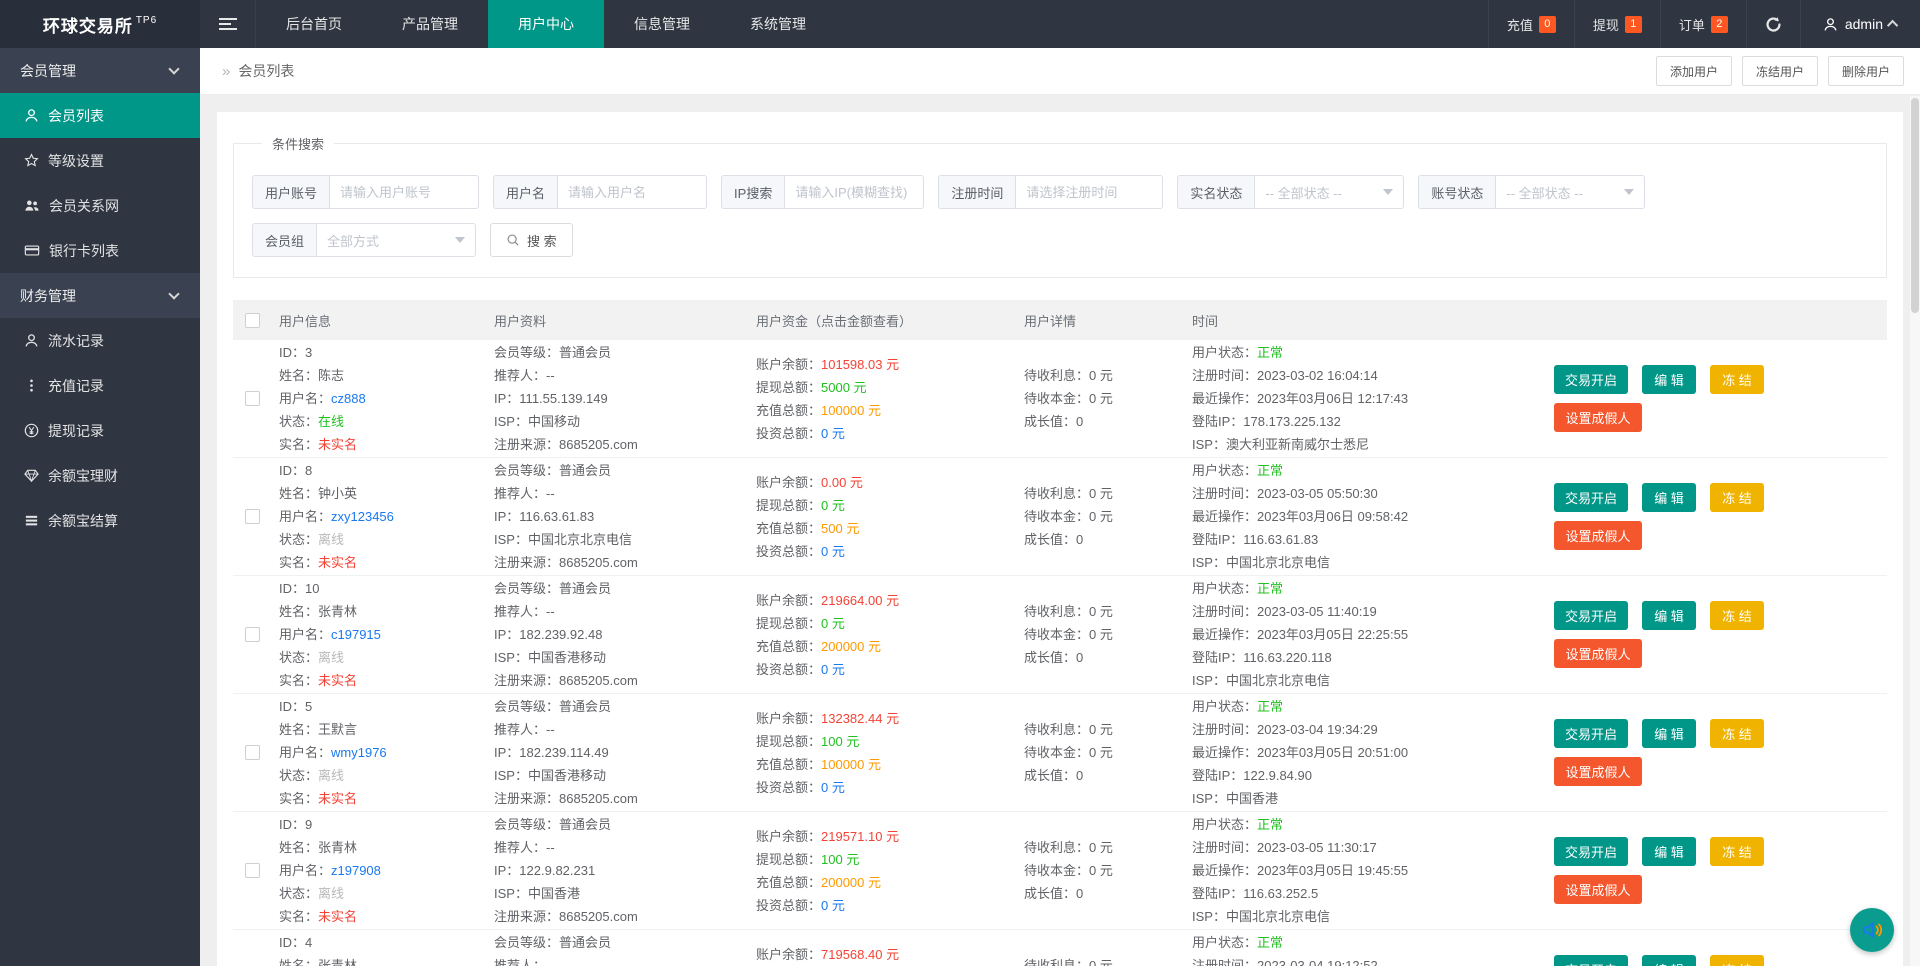  What do you see at coordinates (844, 387) in the screenshot?
I see `withdraw-total: 5000 元` at bounding box center [844, 387].